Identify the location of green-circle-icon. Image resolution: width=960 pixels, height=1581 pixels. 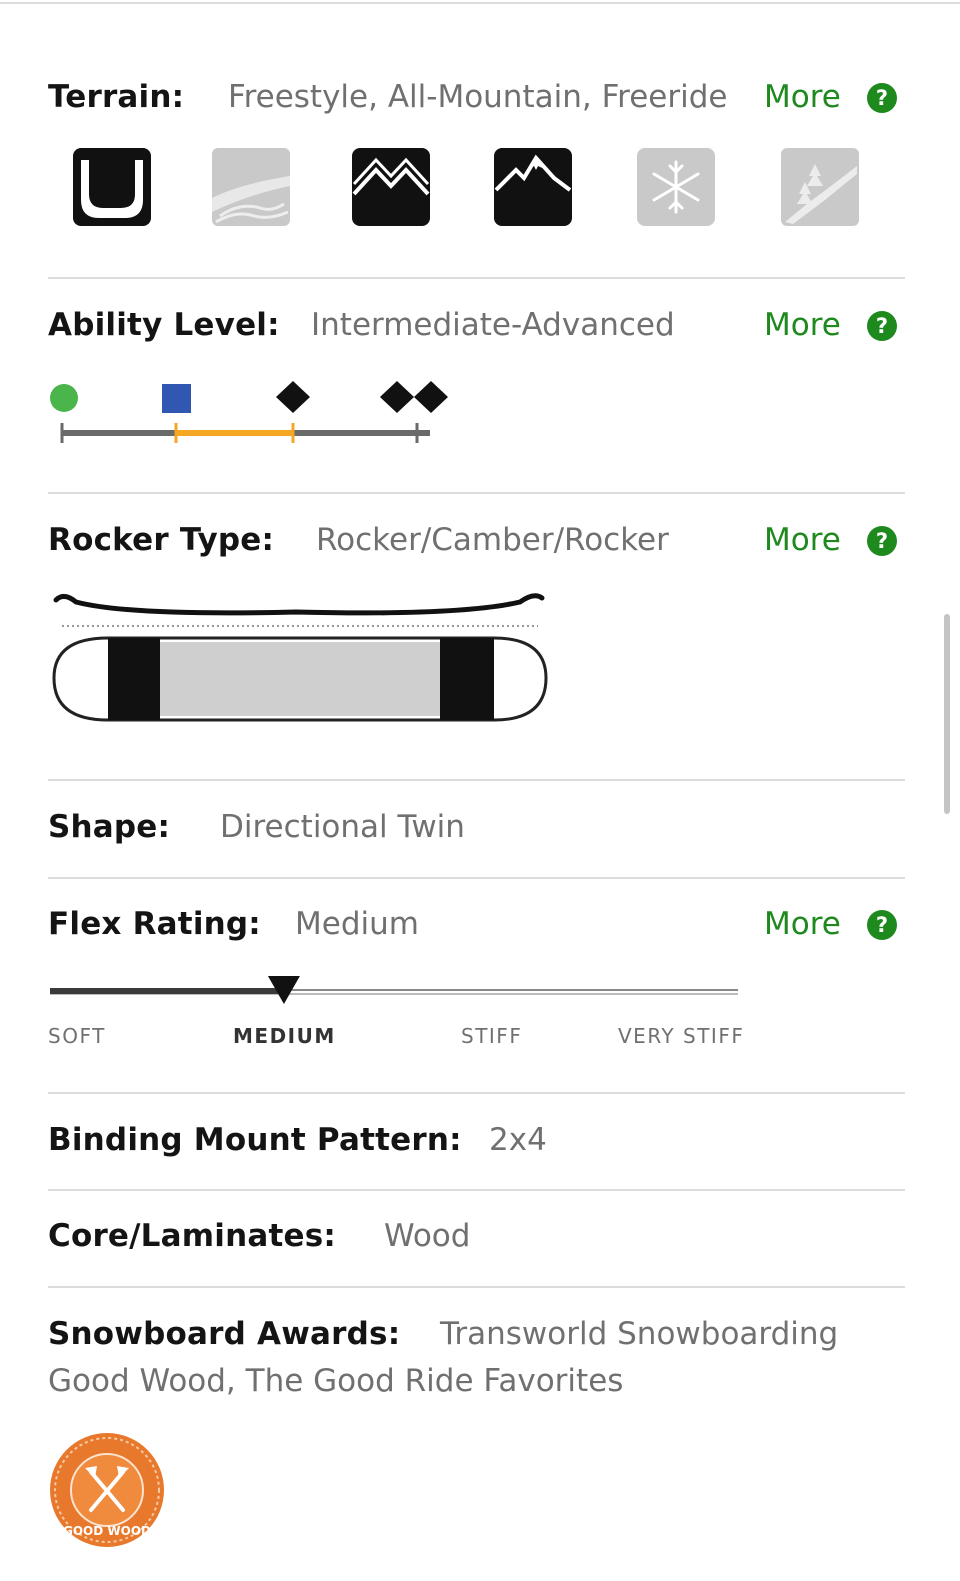
(64, 398).